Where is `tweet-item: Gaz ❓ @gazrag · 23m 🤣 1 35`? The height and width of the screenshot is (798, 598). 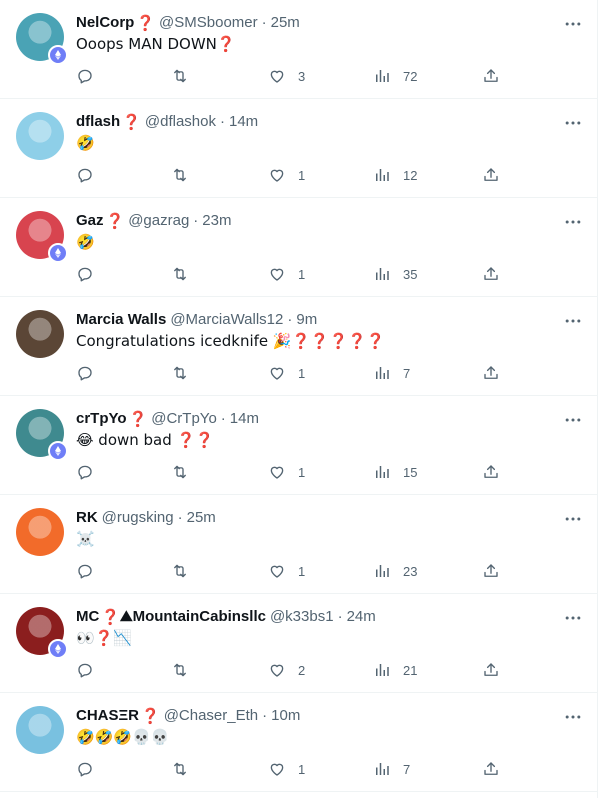
tweet-item: Gaz ❓ @gazrag · 23m 🤣 1 35 is located at coordinates (298, 247).